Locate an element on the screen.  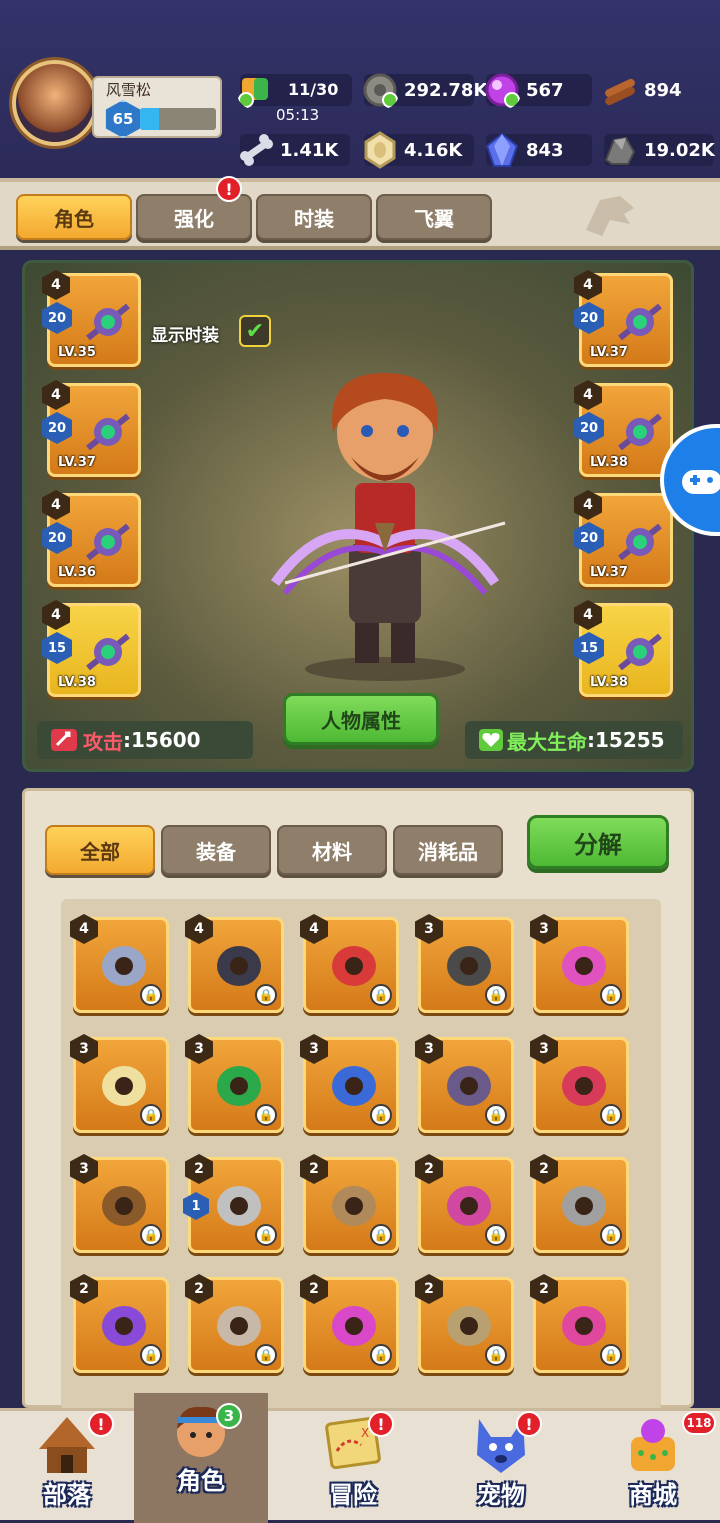
gem-counter: 567 is located at coordinates (538, 90).